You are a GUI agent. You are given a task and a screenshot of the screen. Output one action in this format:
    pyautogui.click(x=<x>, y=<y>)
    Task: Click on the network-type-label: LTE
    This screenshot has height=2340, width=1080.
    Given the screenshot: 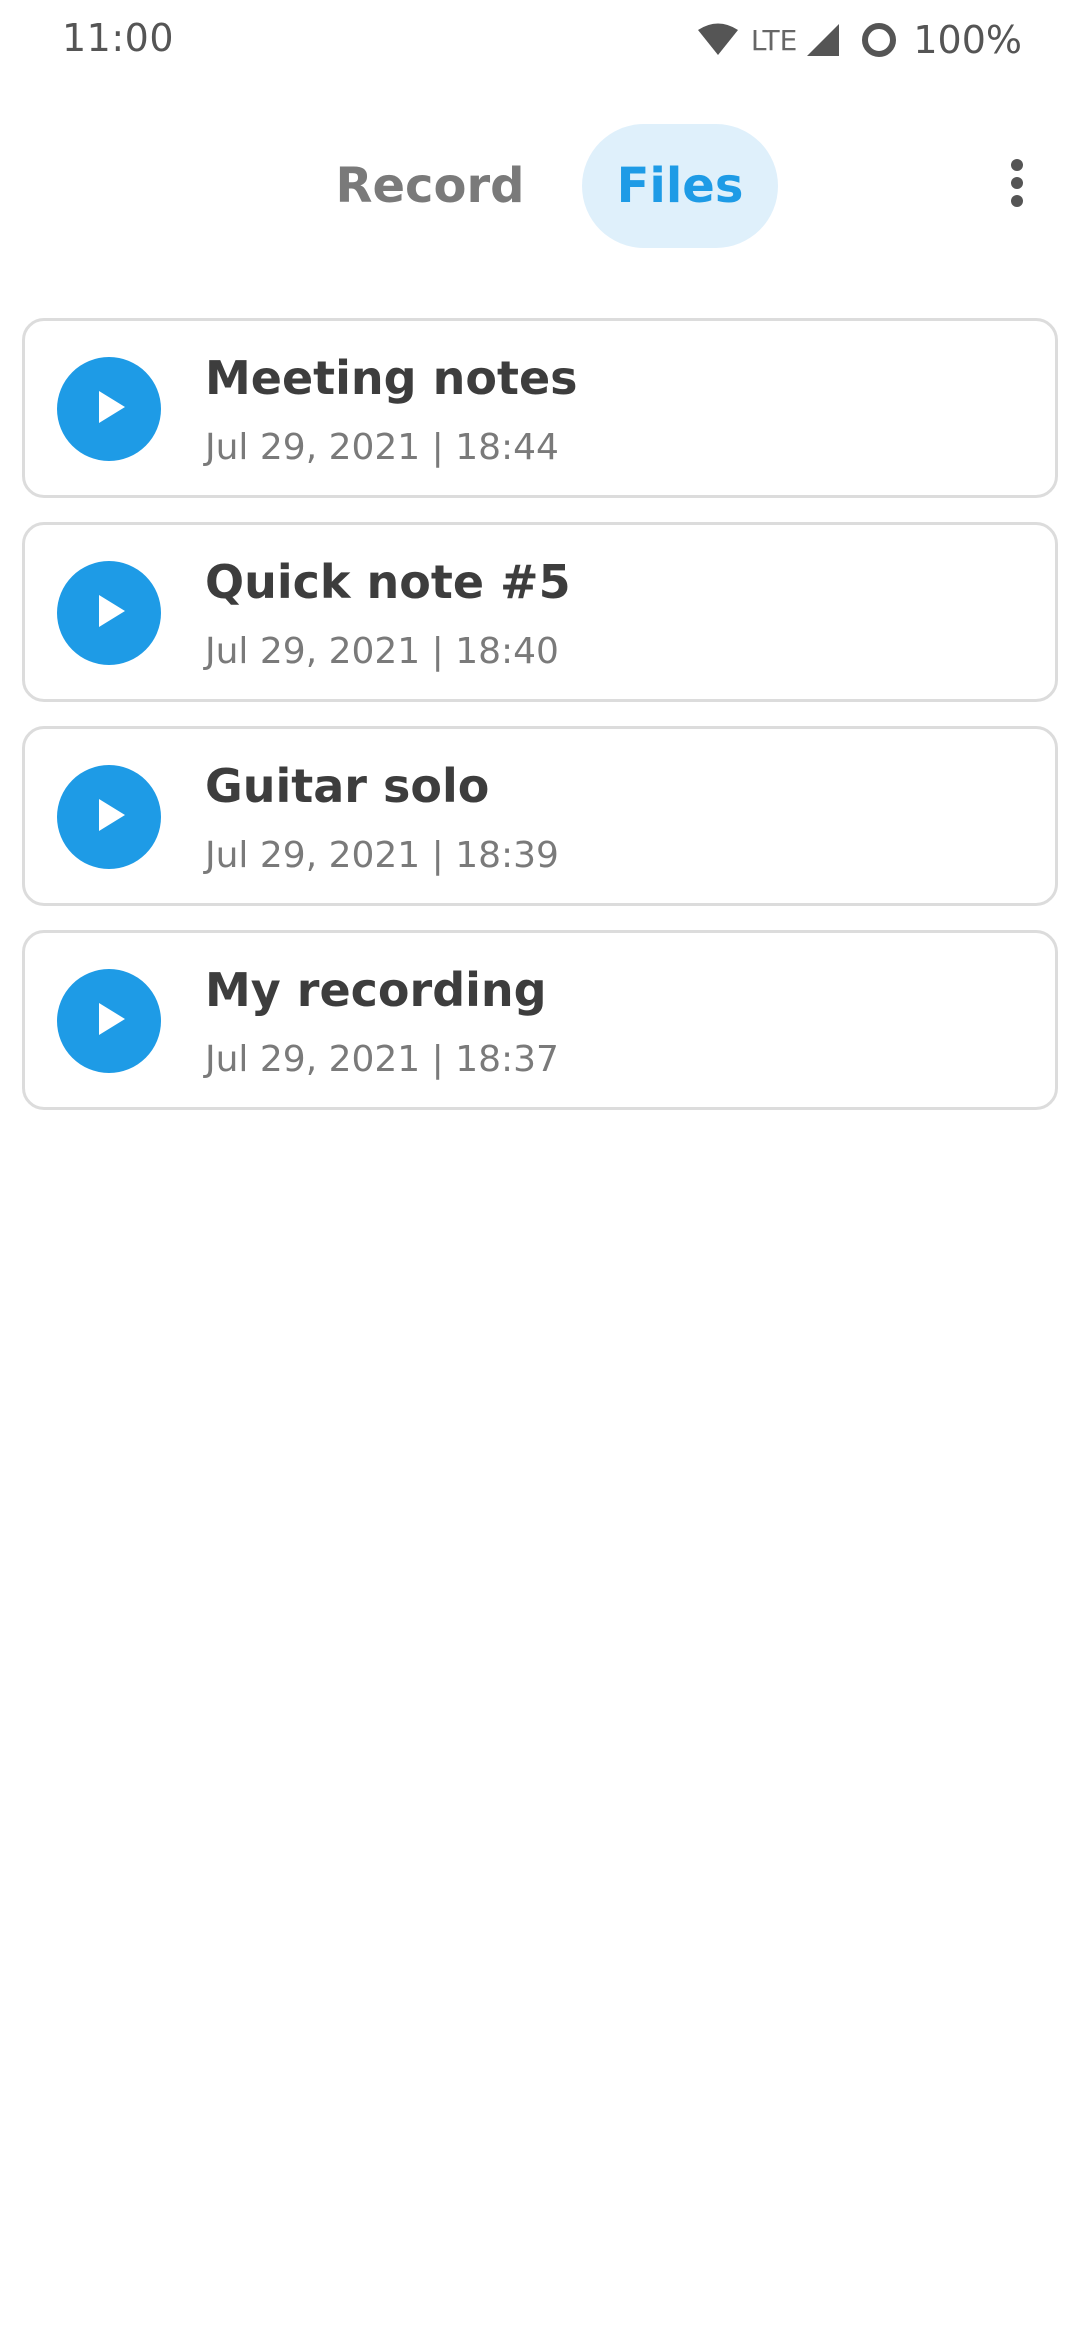 What is the action you would take?
    pyautogui.click(x=774, y=40)
    